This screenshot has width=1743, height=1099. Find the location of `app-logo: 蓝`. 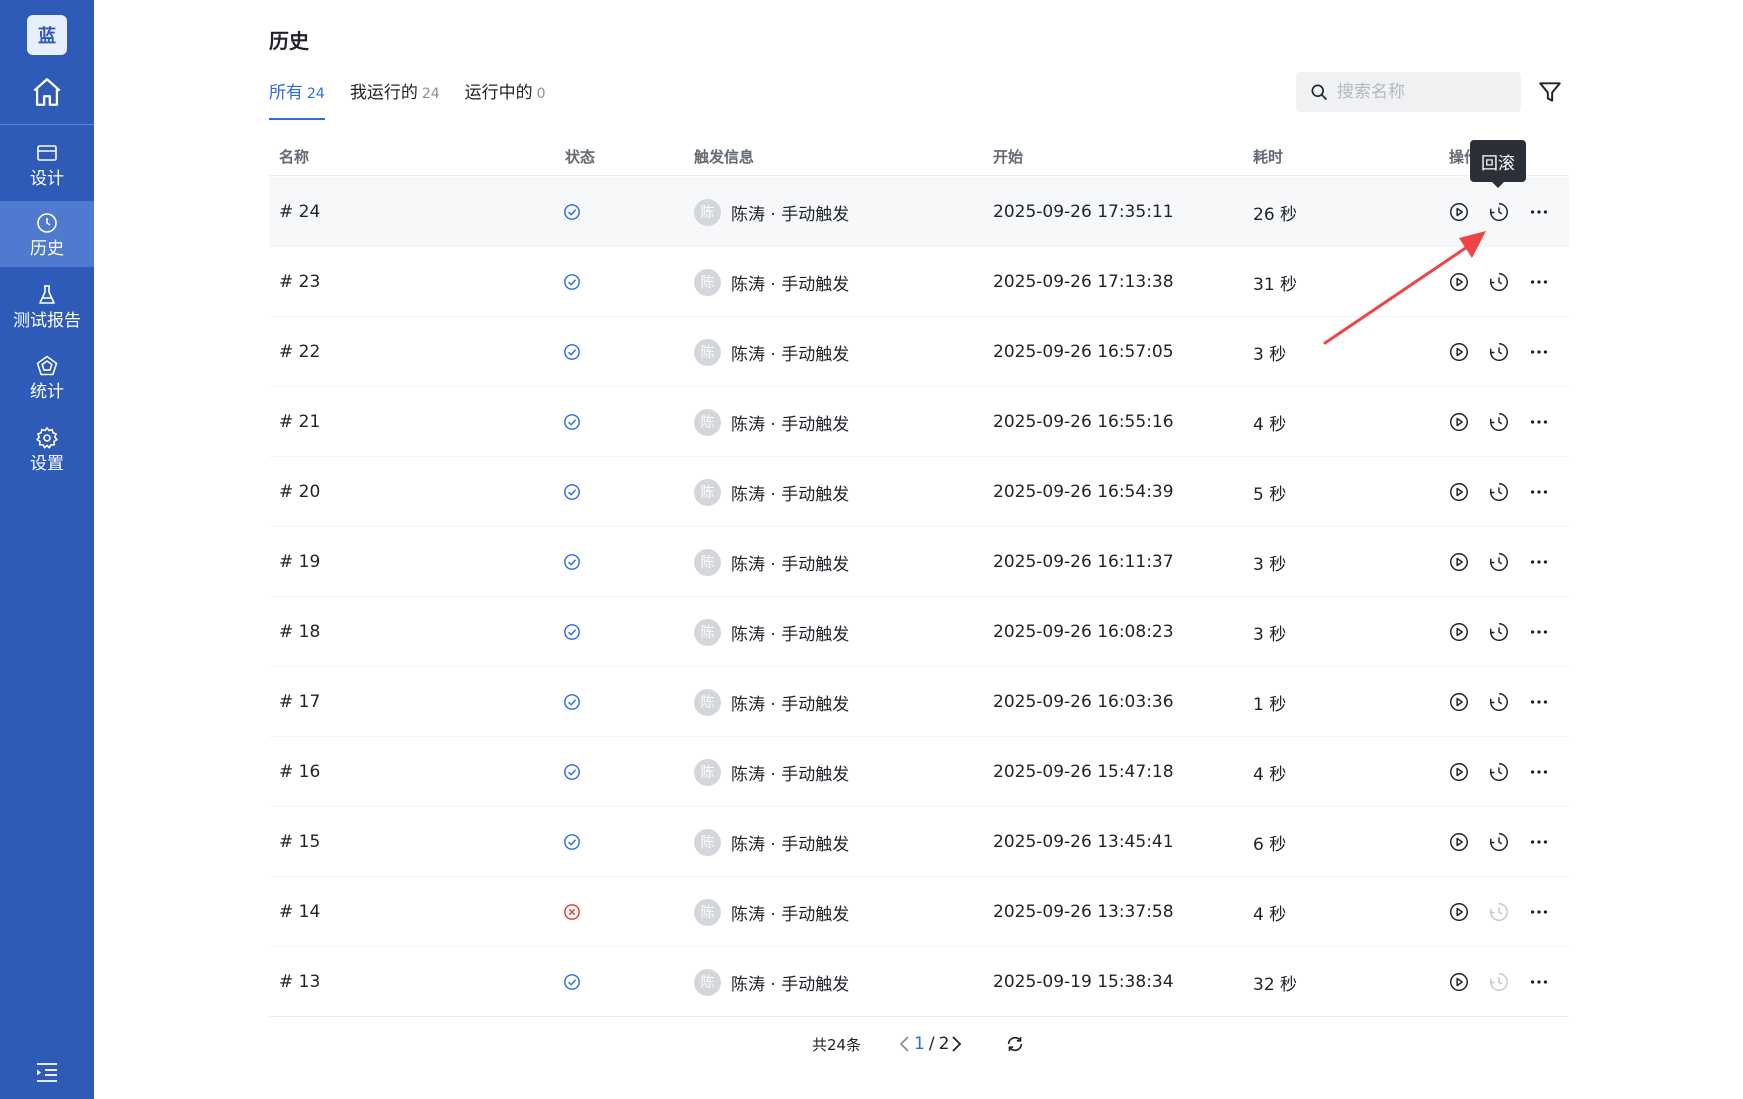

app-logo: 蓝 is located at coordinates (47, 35).